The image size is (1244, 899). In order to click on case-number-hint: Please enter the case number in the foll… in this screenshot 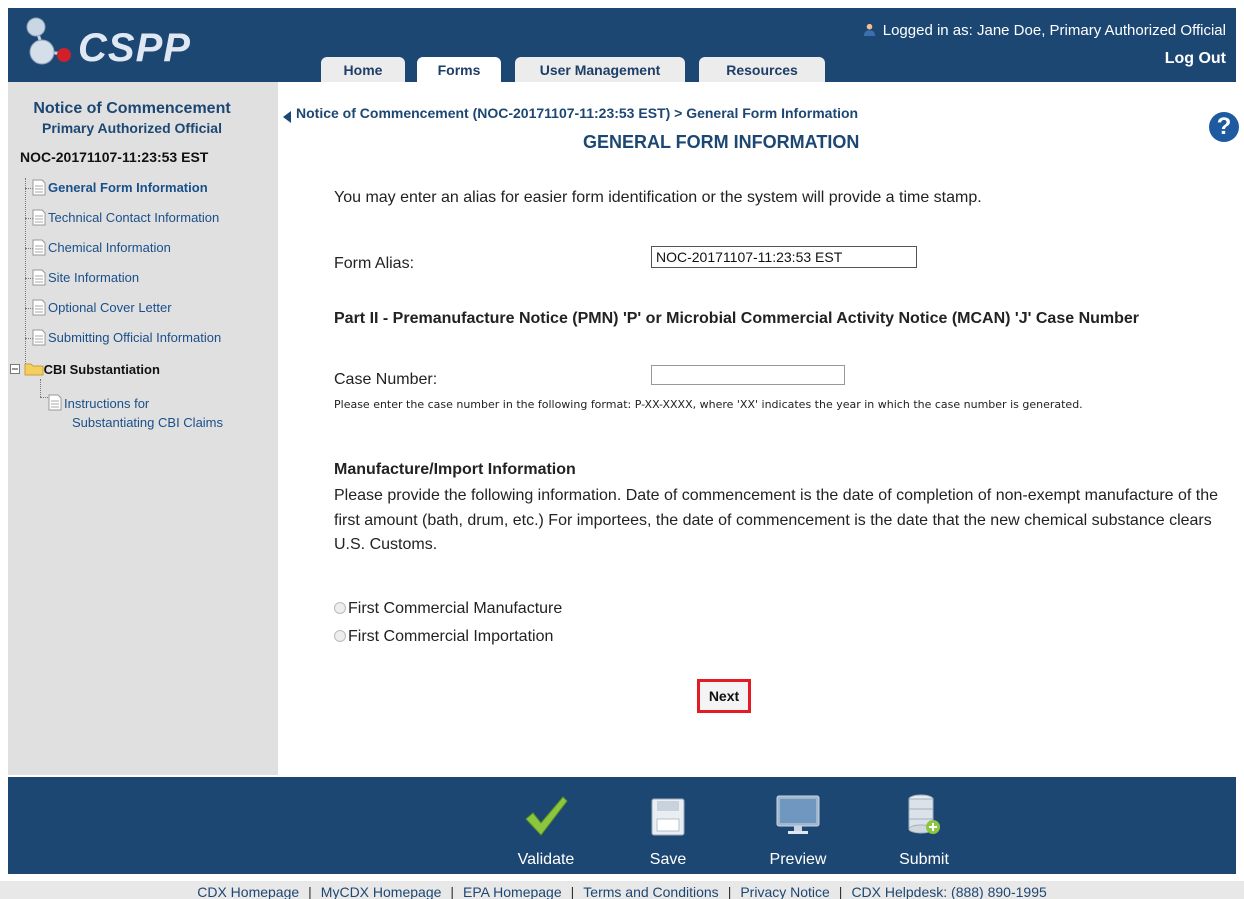, I will do `click(708, 404)`.